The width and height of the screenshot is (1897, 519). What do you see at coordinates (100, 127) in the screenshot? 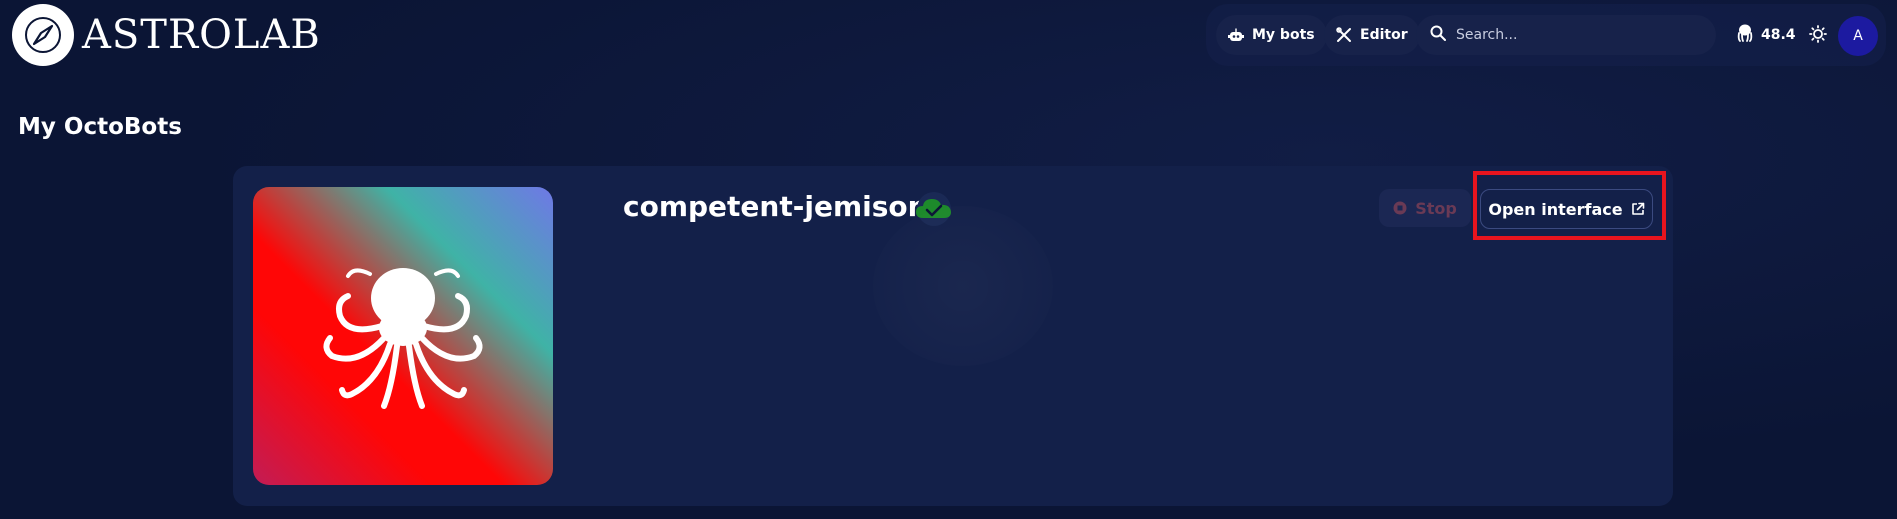
I see `page-title: My OctoBots` at bounding box center [100, 127].